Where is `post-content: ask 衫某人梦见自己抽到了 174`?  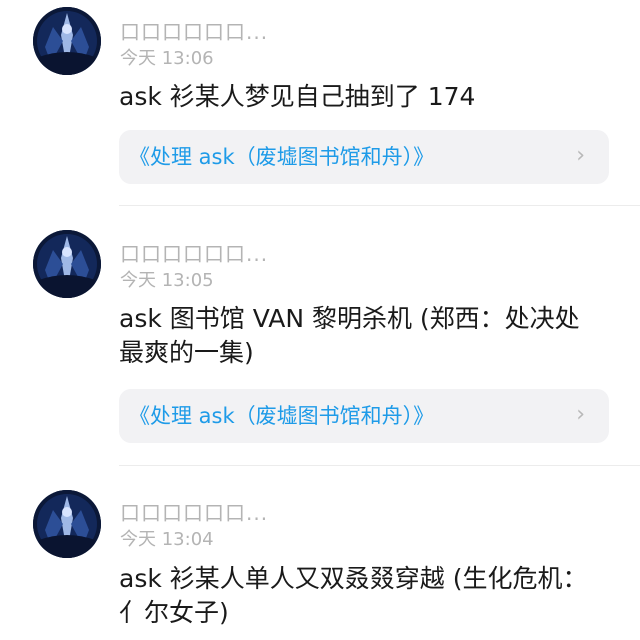 post-content: ask 衫某人梦见自己抽到了 174 is located at coordinates (297, 96).